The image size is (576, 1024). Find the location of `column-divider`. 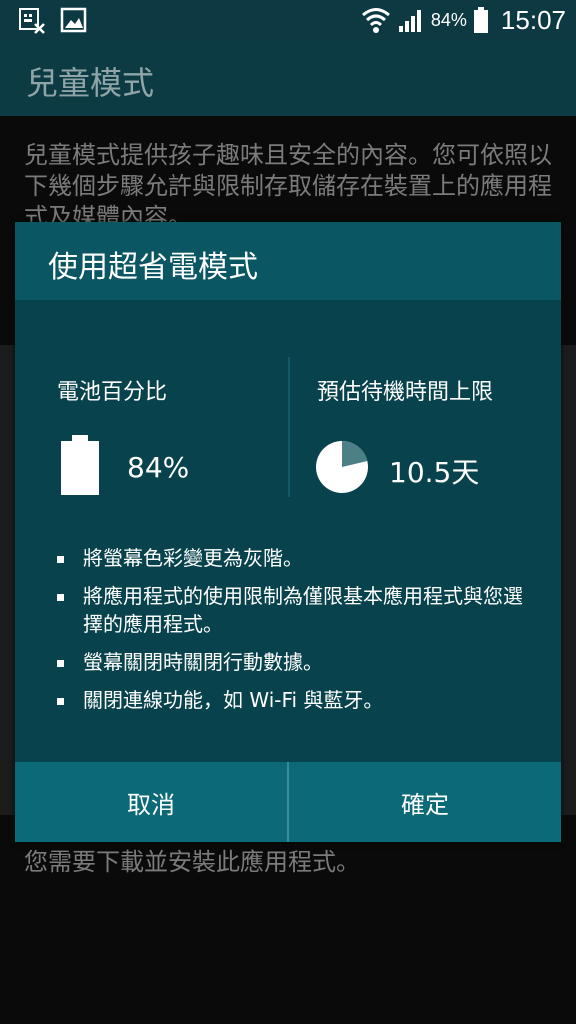

column-divider is located at coordinates (289, 427).